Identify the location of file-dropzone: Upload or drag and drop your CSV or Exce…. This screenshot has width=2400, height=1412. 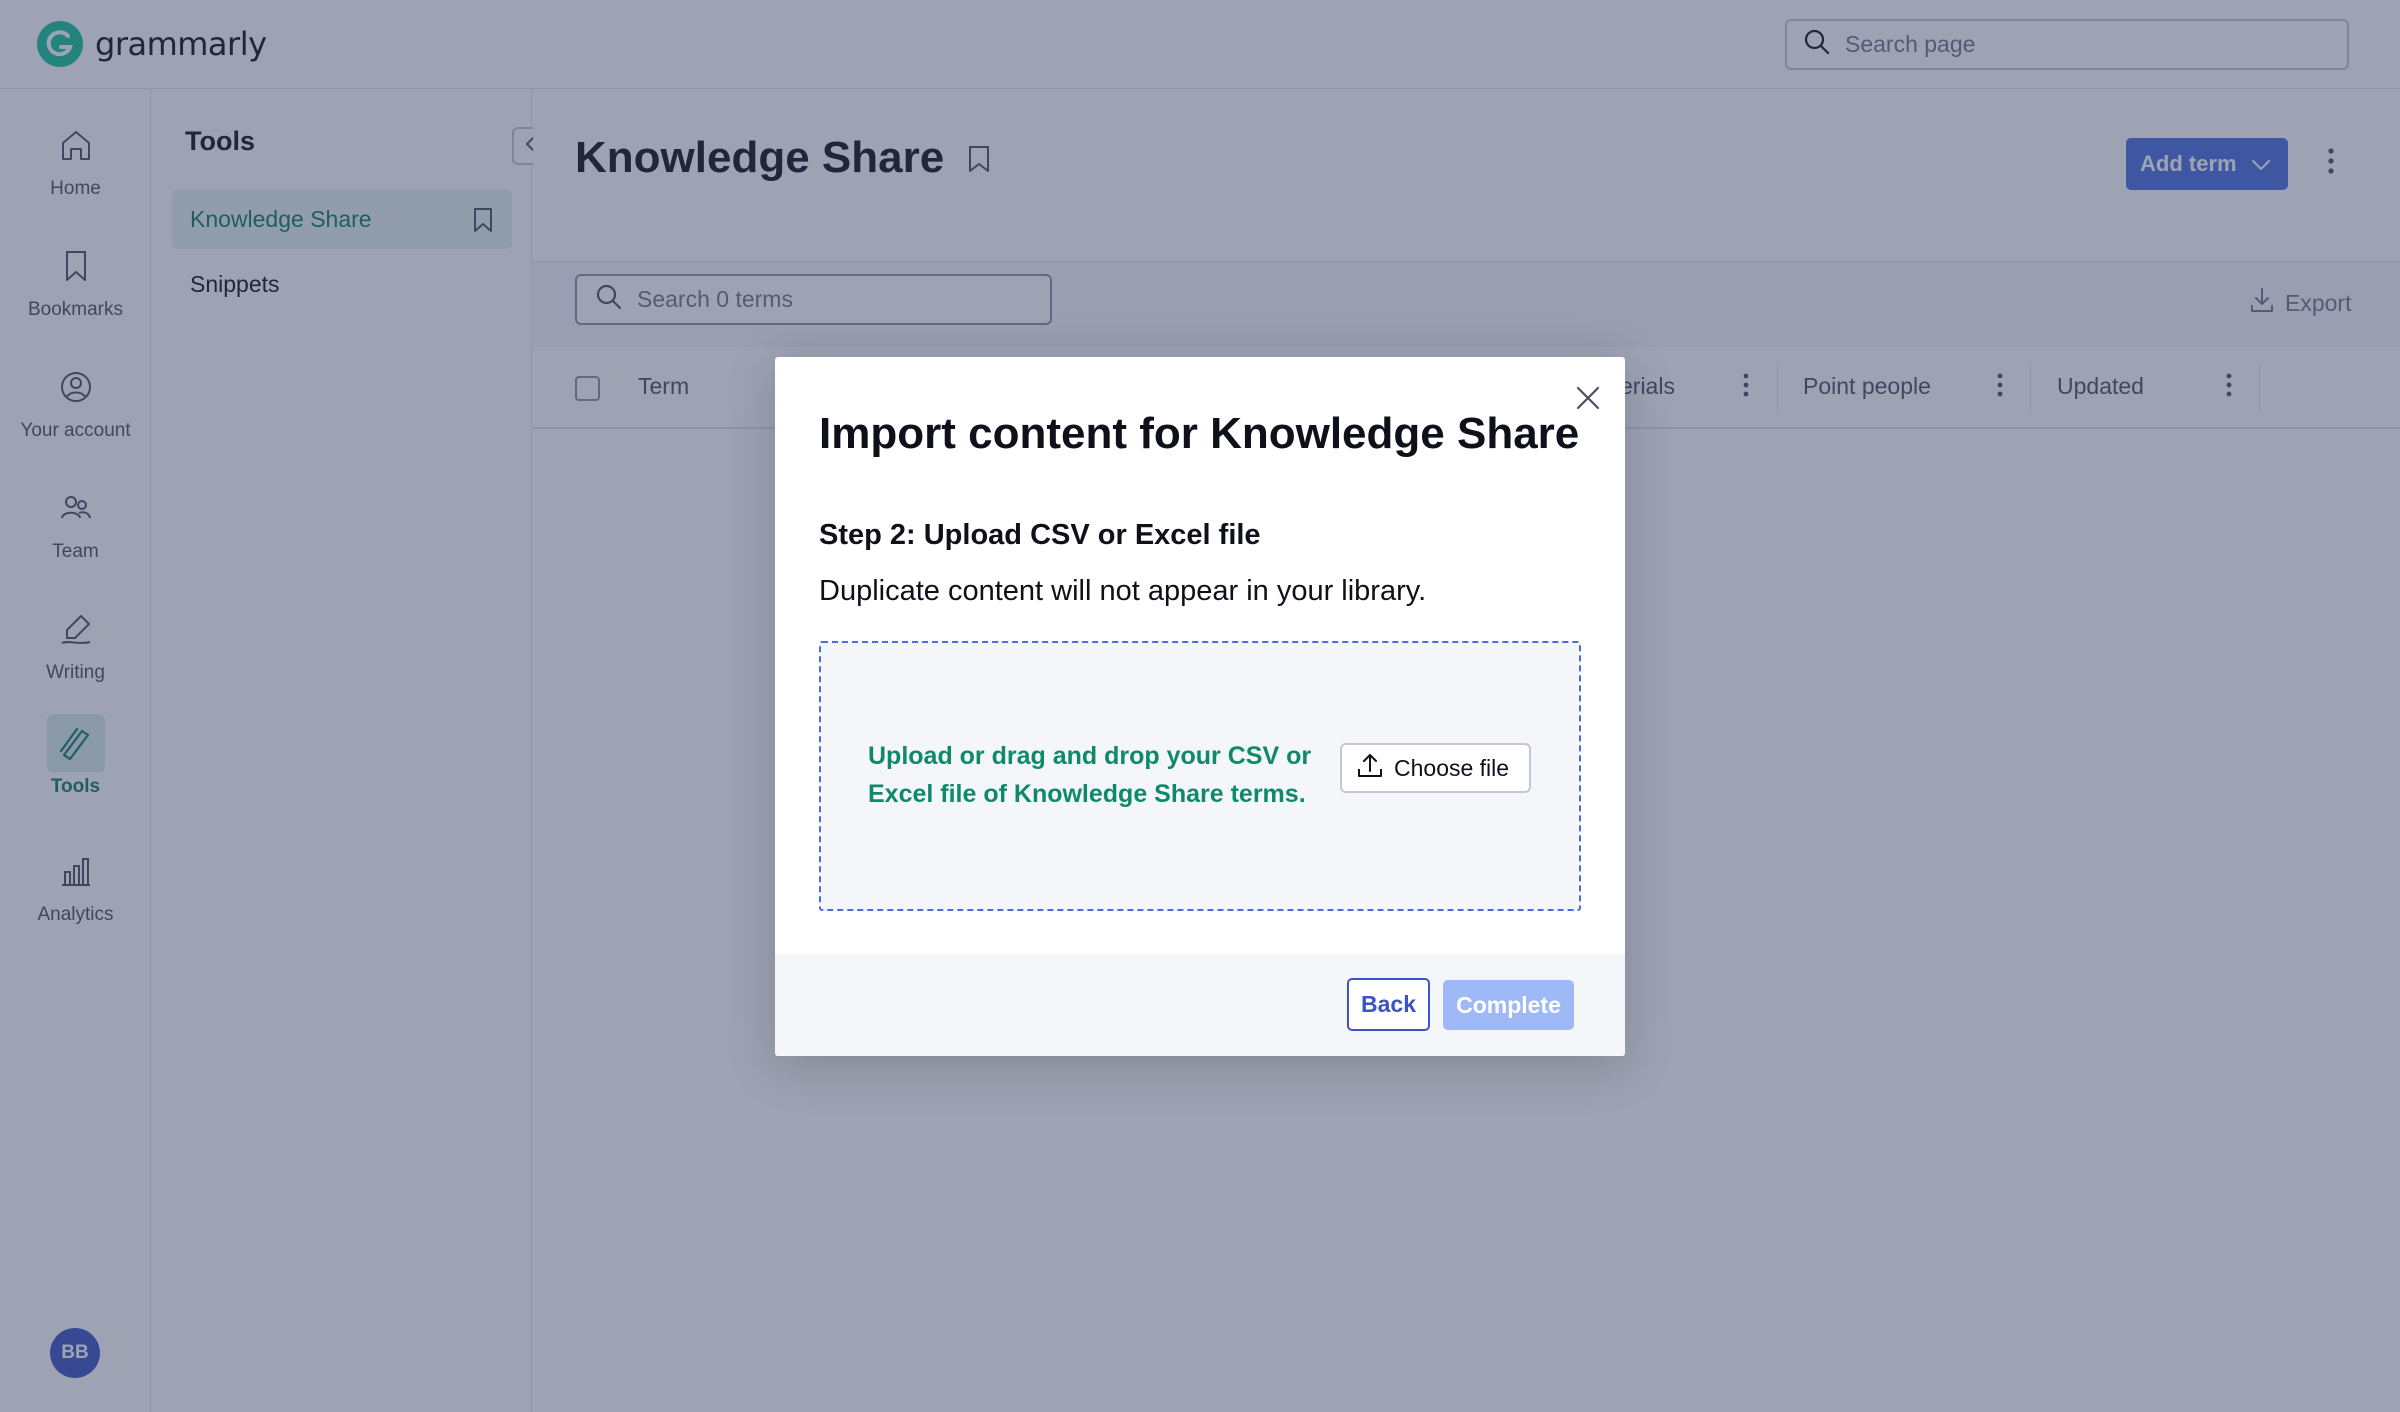
(1200, 776).